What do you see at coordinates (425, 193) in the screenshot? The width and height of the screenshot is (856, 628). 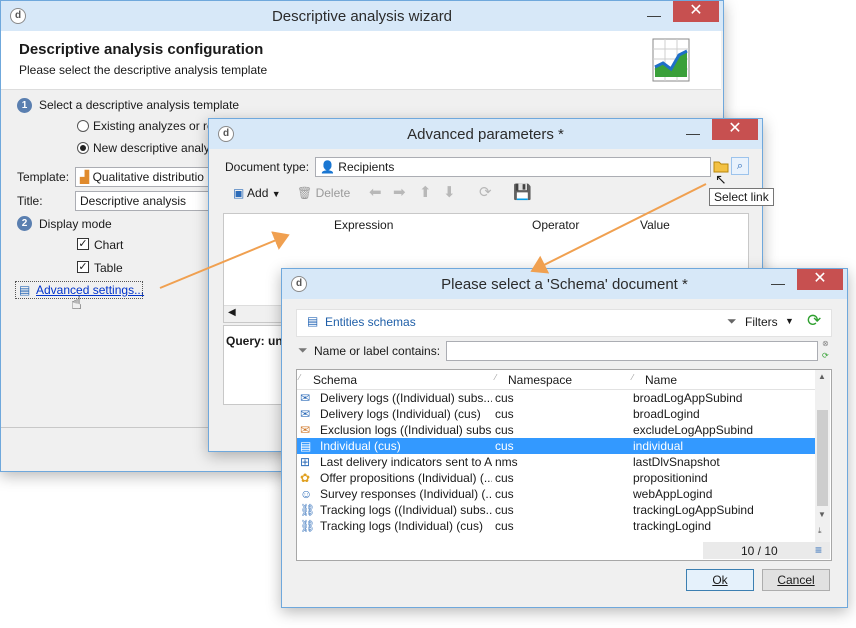 I see `arrow-up-icon: ⬆` at bounding box center [425, 193].